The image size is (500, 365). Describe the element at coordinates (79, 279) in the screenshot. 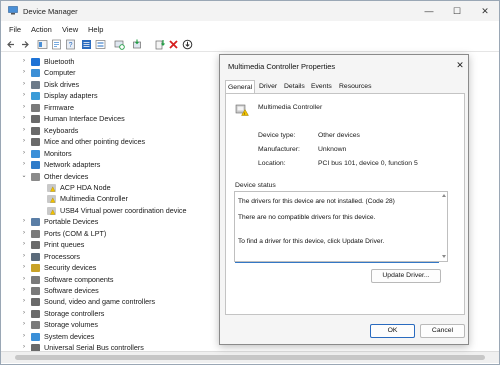

I see `tree-item-label: Software components` at that location.